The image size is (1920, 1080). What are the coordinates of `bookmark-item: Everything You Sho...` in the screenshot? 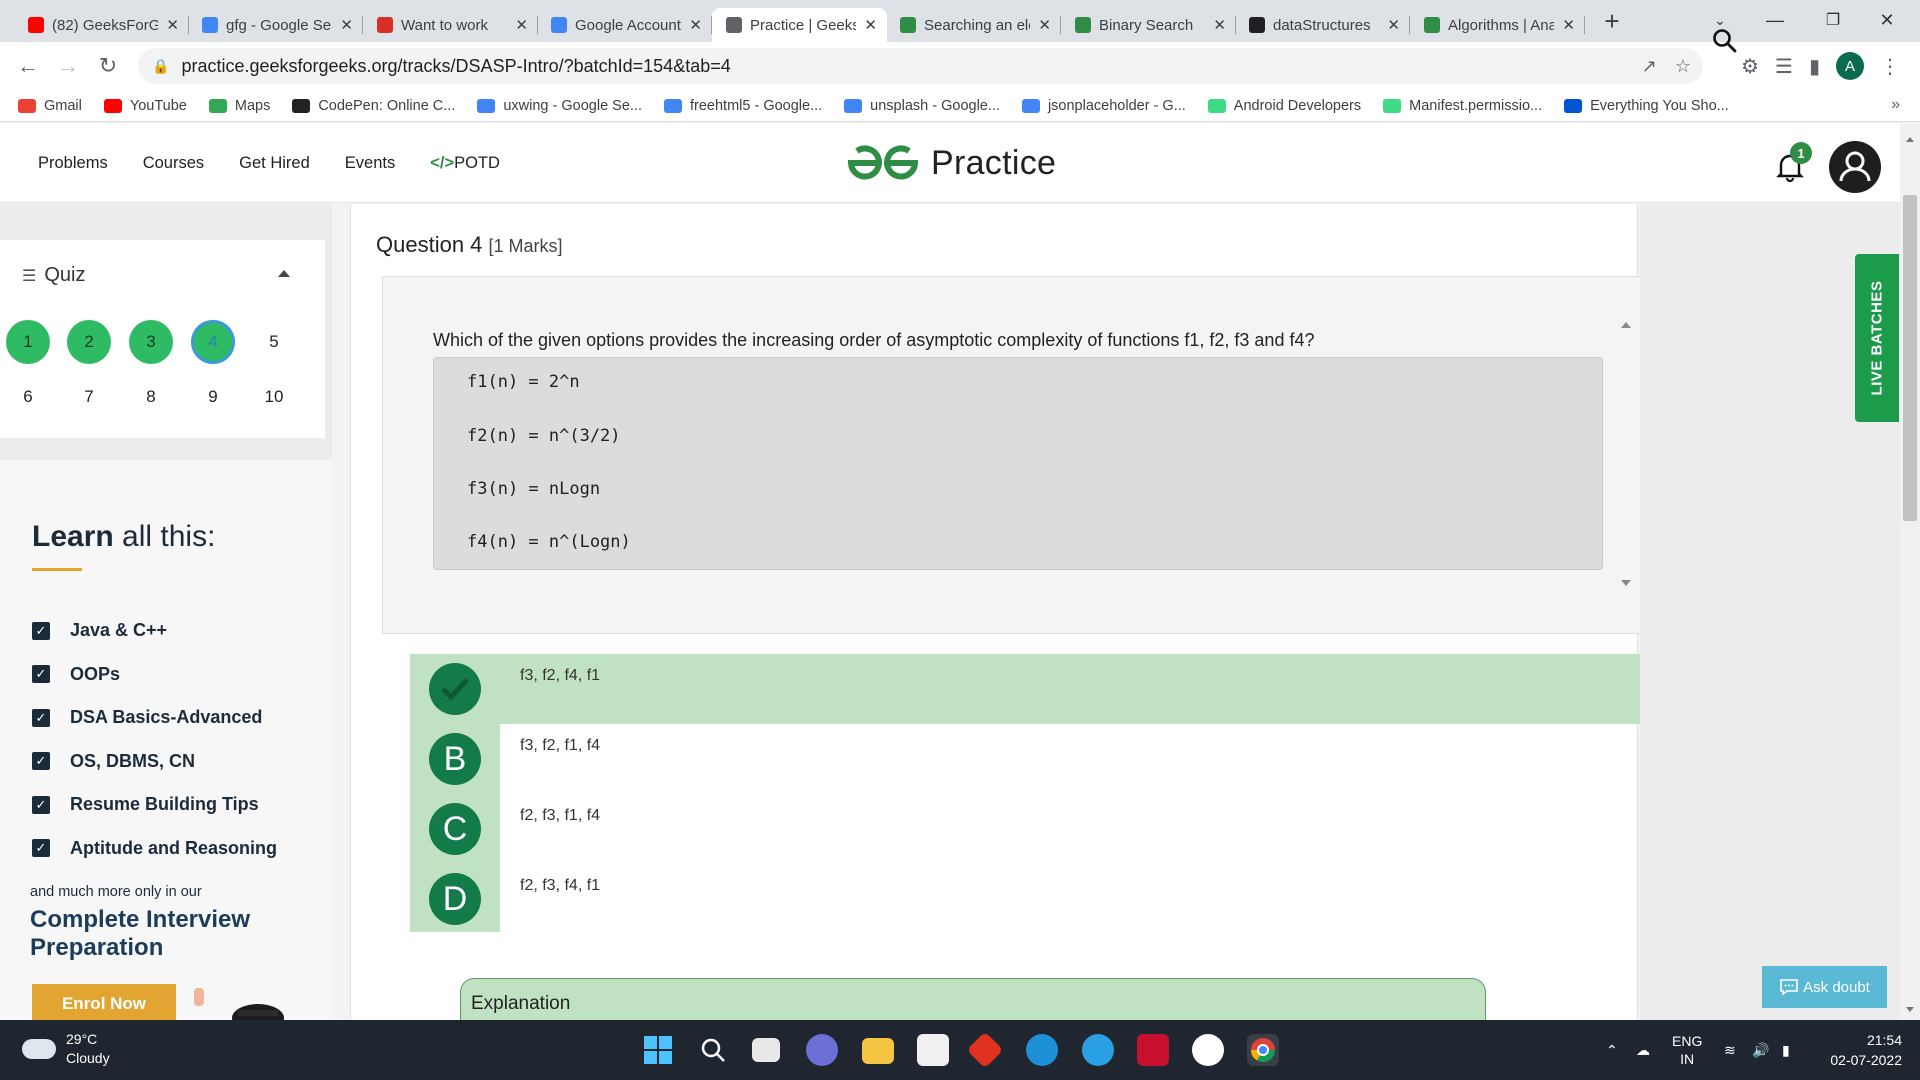 It's located at (1646, 106).